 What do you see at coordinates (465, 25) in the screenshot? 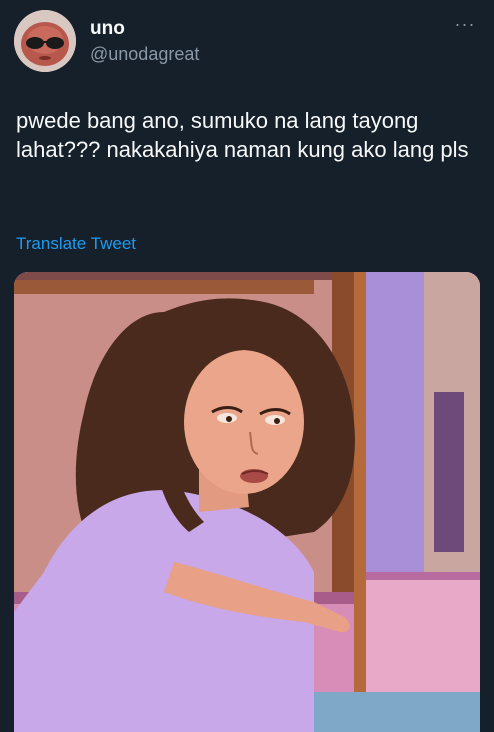
I see `more-options-icon: ···` at bounding box center [465, 25].